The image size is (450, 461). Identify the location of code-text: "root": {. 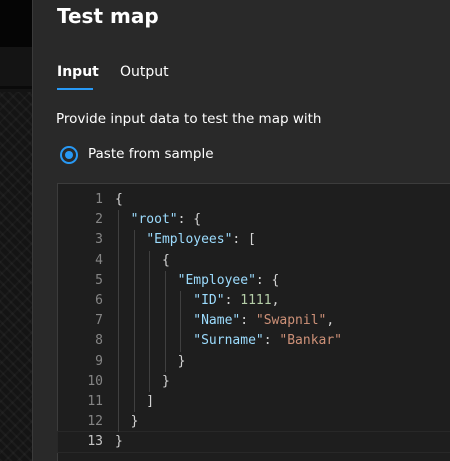
(158, 220).